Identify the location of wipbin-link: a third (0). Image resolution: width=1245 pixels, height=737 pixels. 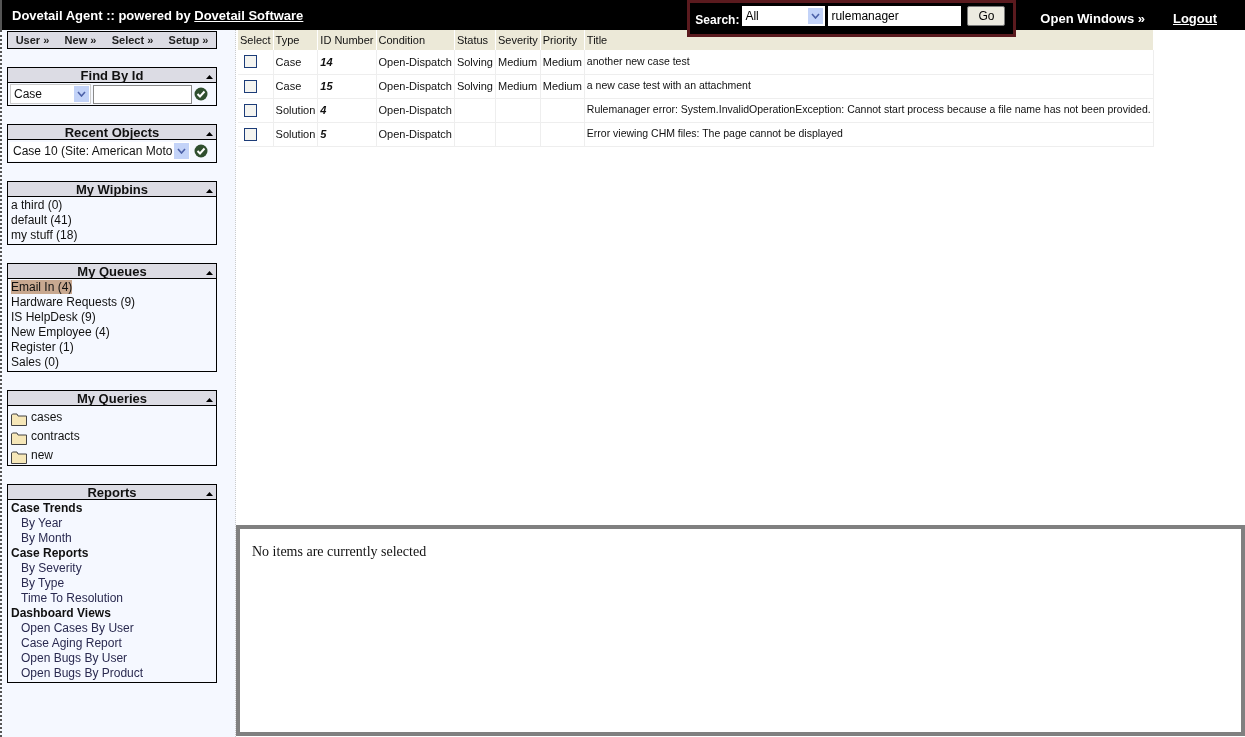
(37, 205).